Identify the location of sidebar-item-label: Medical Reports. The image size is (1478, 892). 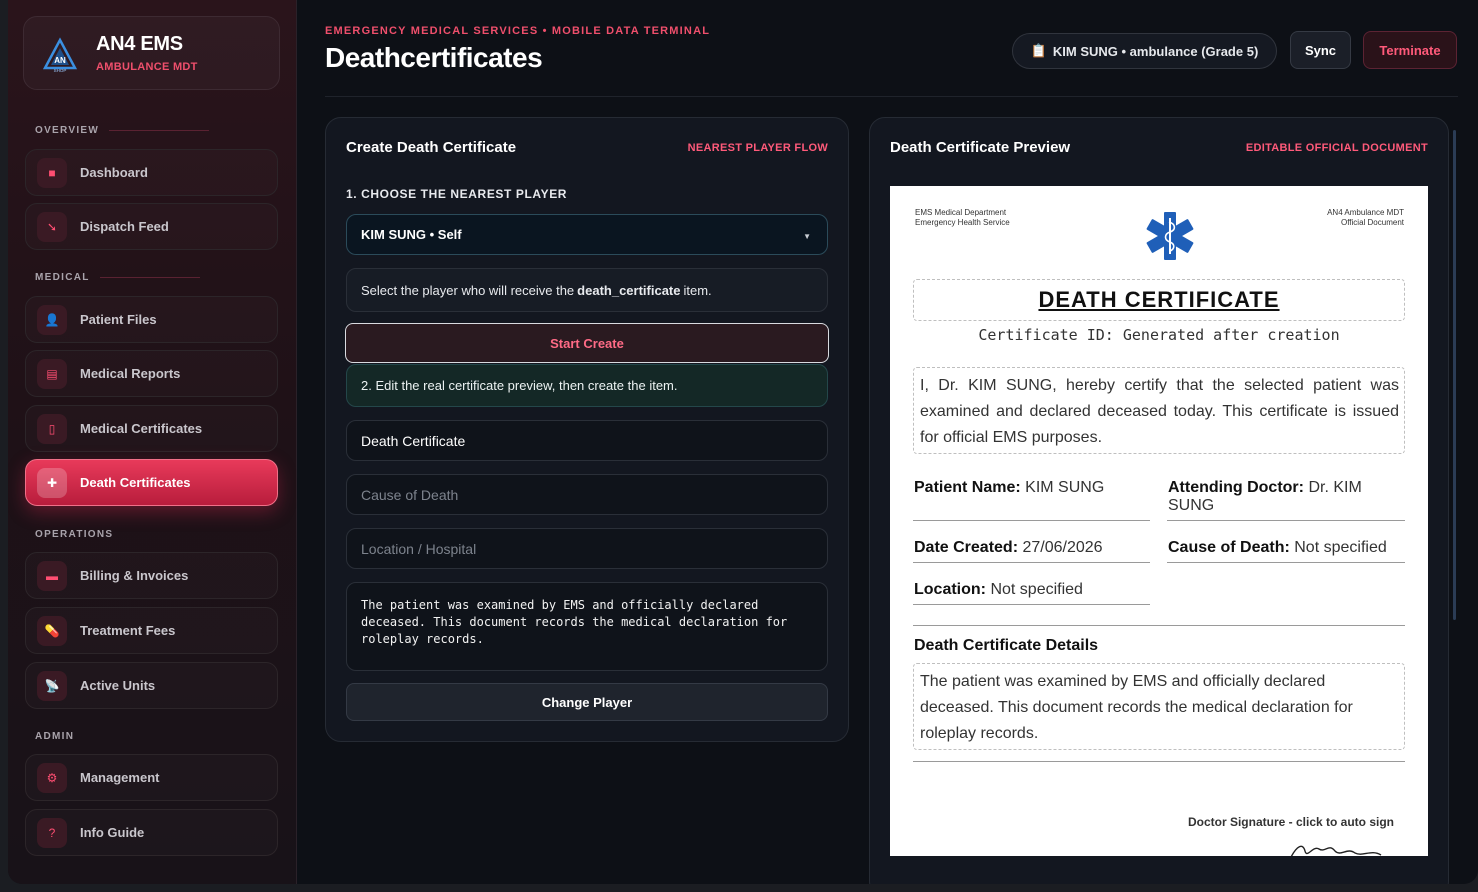
(130, 373).